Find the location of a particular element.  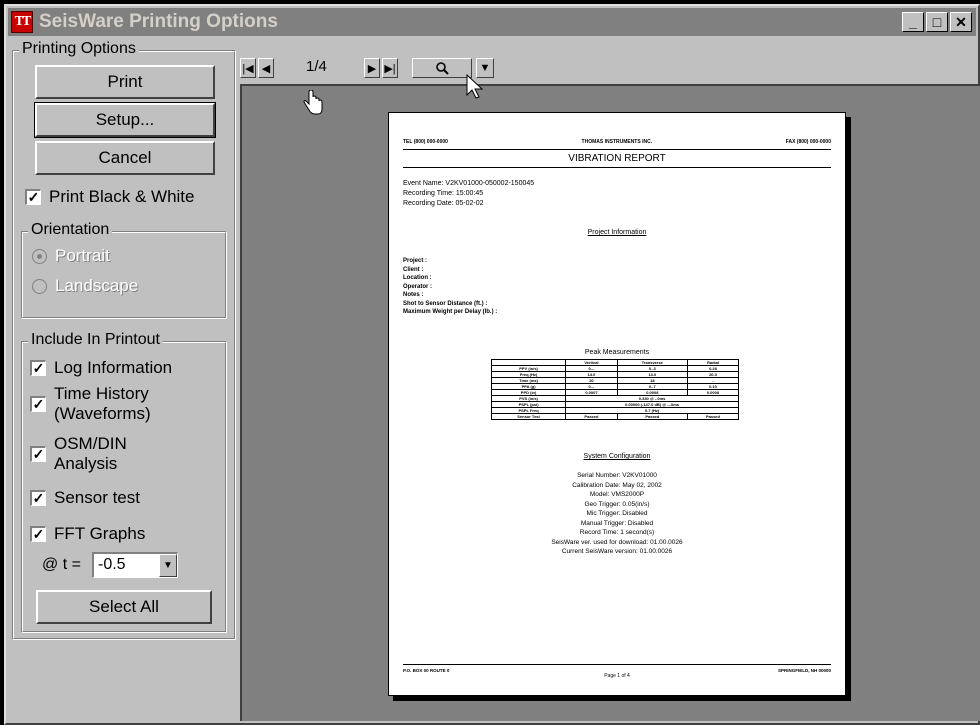

osm-din-checkbox: ✓ OSM/DIN Analysis is located at coordinates (78, 454).